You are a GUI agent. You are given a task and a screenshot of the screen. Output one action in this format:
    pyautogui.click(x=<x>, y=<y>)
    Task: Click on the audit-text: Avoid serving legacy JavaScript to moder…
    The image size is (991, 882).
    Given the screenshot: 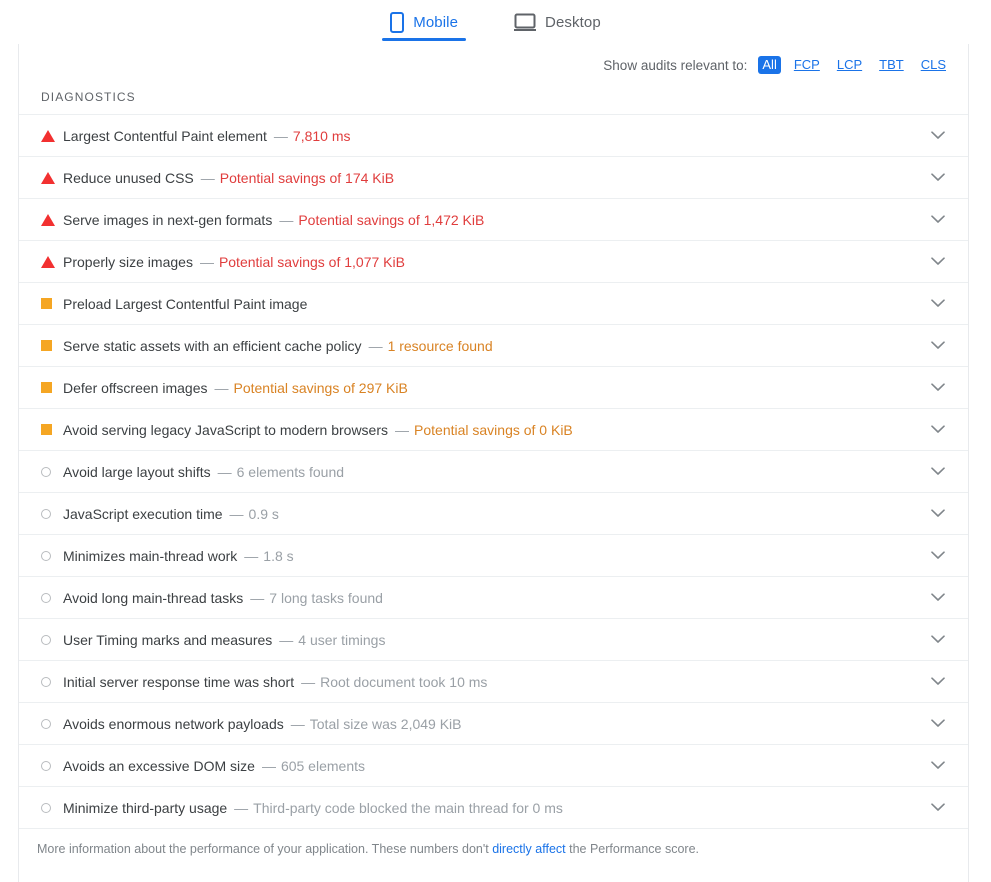 What is the action you would take?
    pyautogui.click(x=494, y=430)
    